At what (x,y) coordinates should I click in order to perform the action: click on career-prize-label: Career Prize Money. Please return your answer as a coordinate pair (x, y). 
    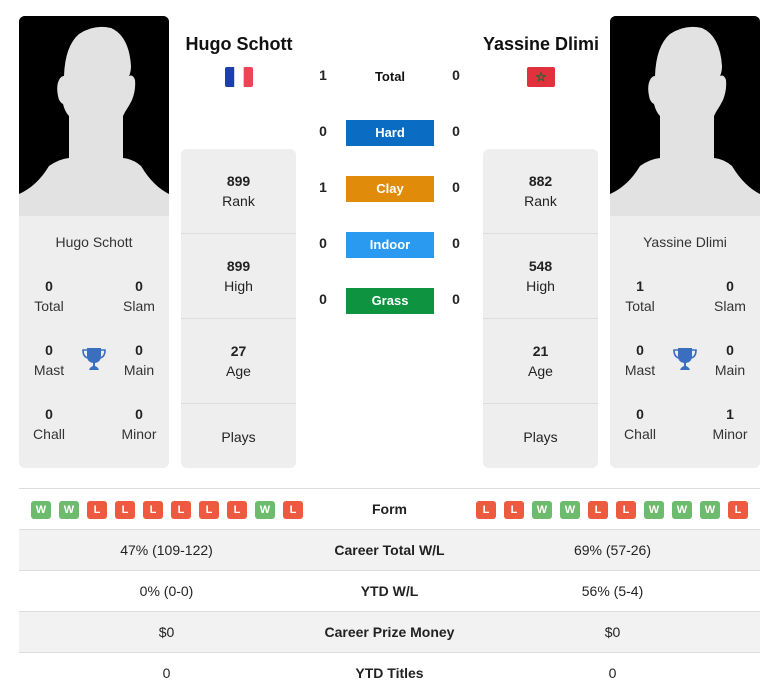
    Looking at the image, I should click on (389, 632).